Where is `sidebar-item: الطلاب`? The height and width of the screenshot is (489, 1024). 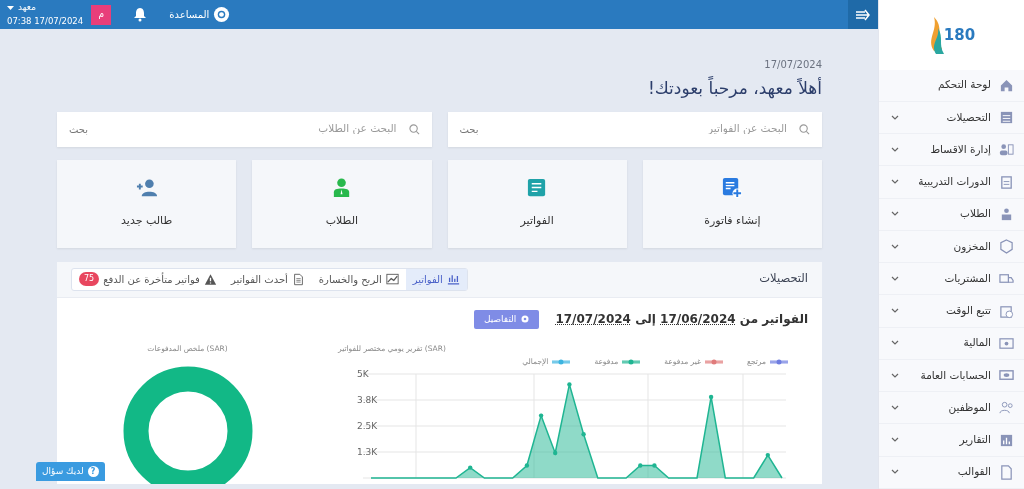 sidebar-item: الطلاب is located at coordinates (951, 214).